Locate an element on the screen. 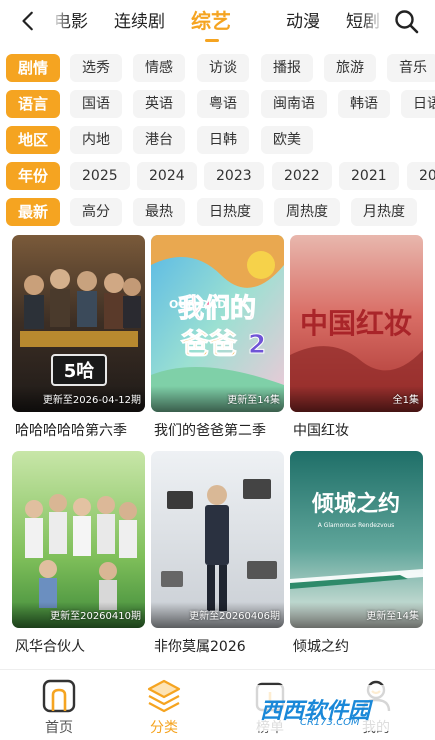 The image size is (435, 740). update-badge: 全1集 is located at coordinates (405, 400).